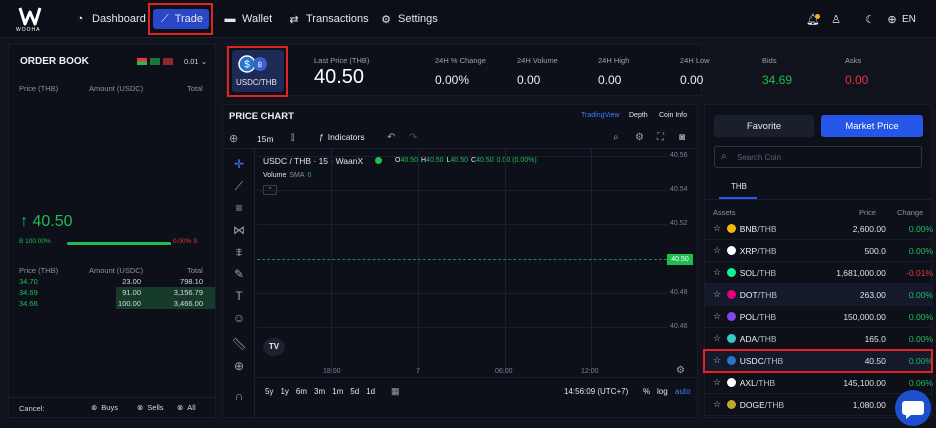 This screenshot has height=428, width=936. Describe the element at coordinates (239, 396) in the screenshot. I see `magnet-icon: ∩` at that location.